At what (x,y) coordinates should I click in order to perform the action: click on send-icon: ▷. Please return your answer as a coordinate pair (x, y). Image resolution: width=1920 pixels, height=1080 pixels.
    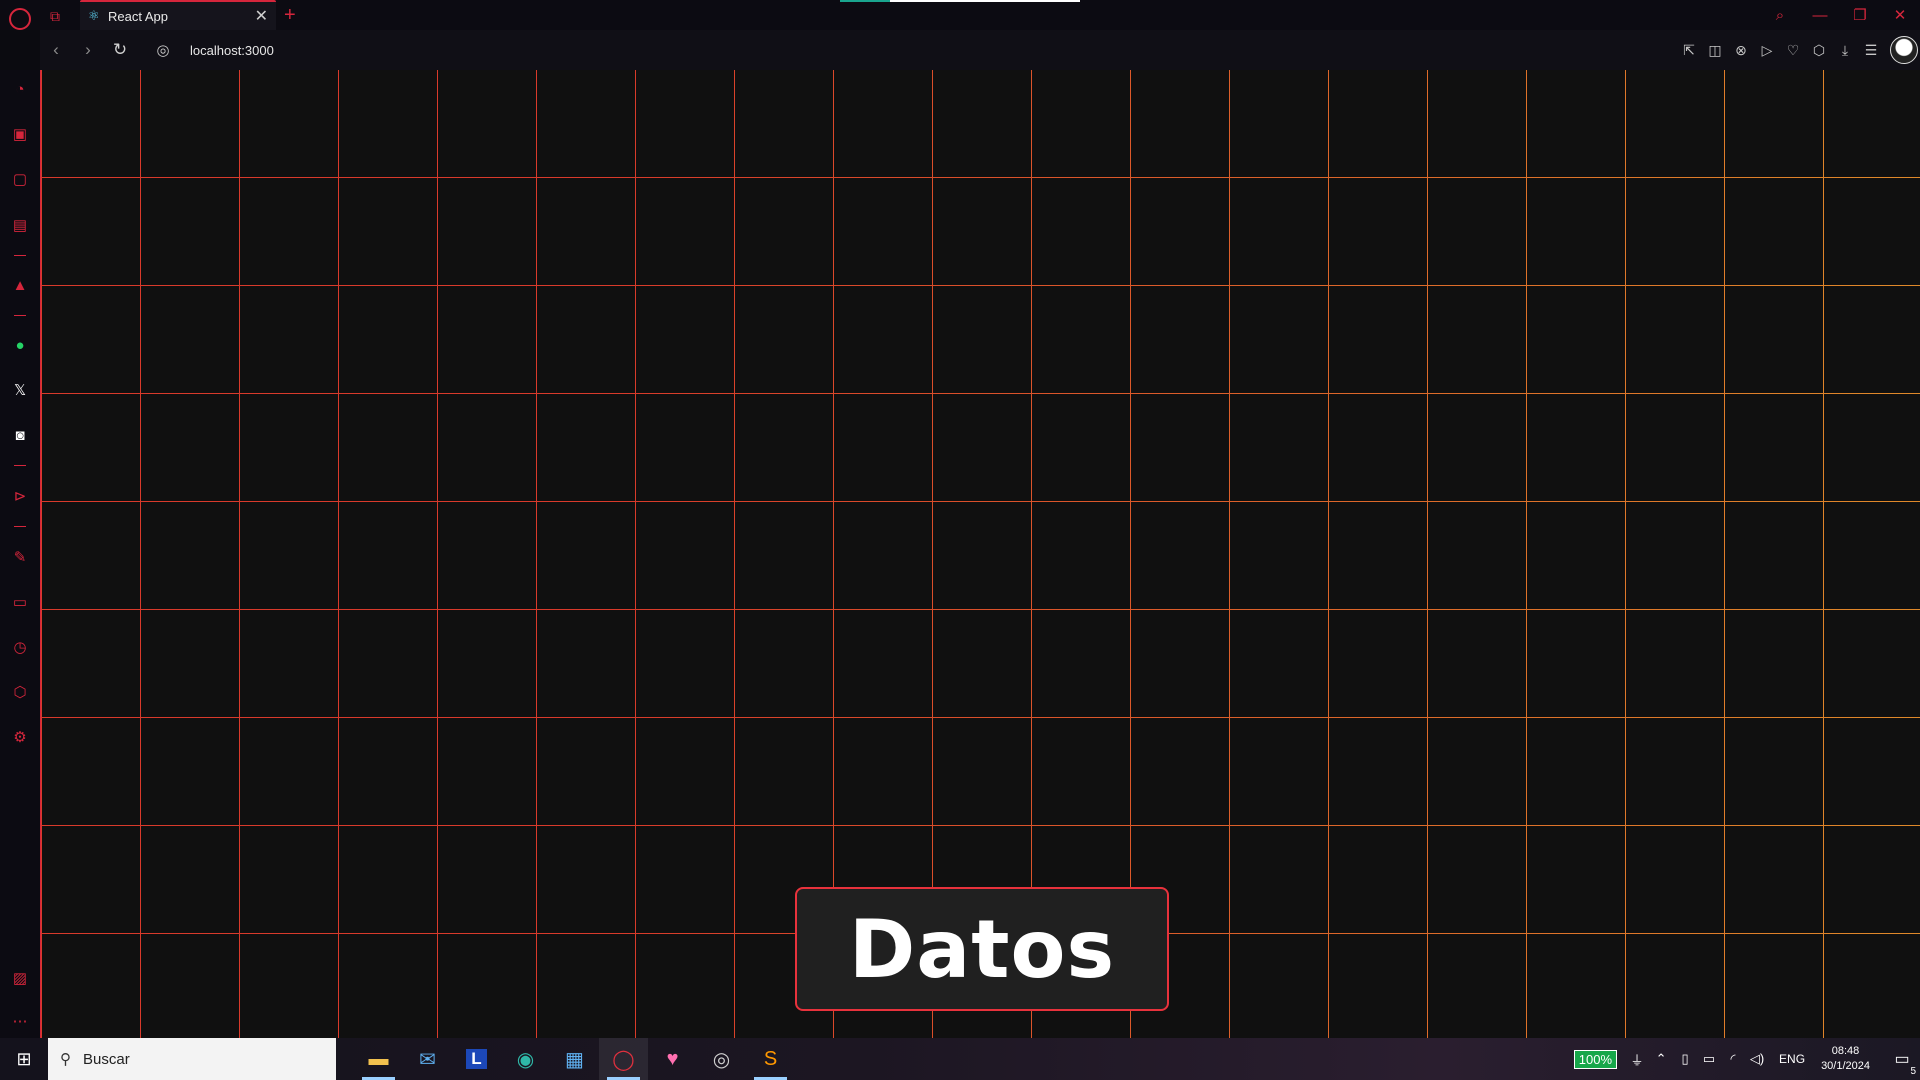
    Looking at the image, I should click on (1767, 50).